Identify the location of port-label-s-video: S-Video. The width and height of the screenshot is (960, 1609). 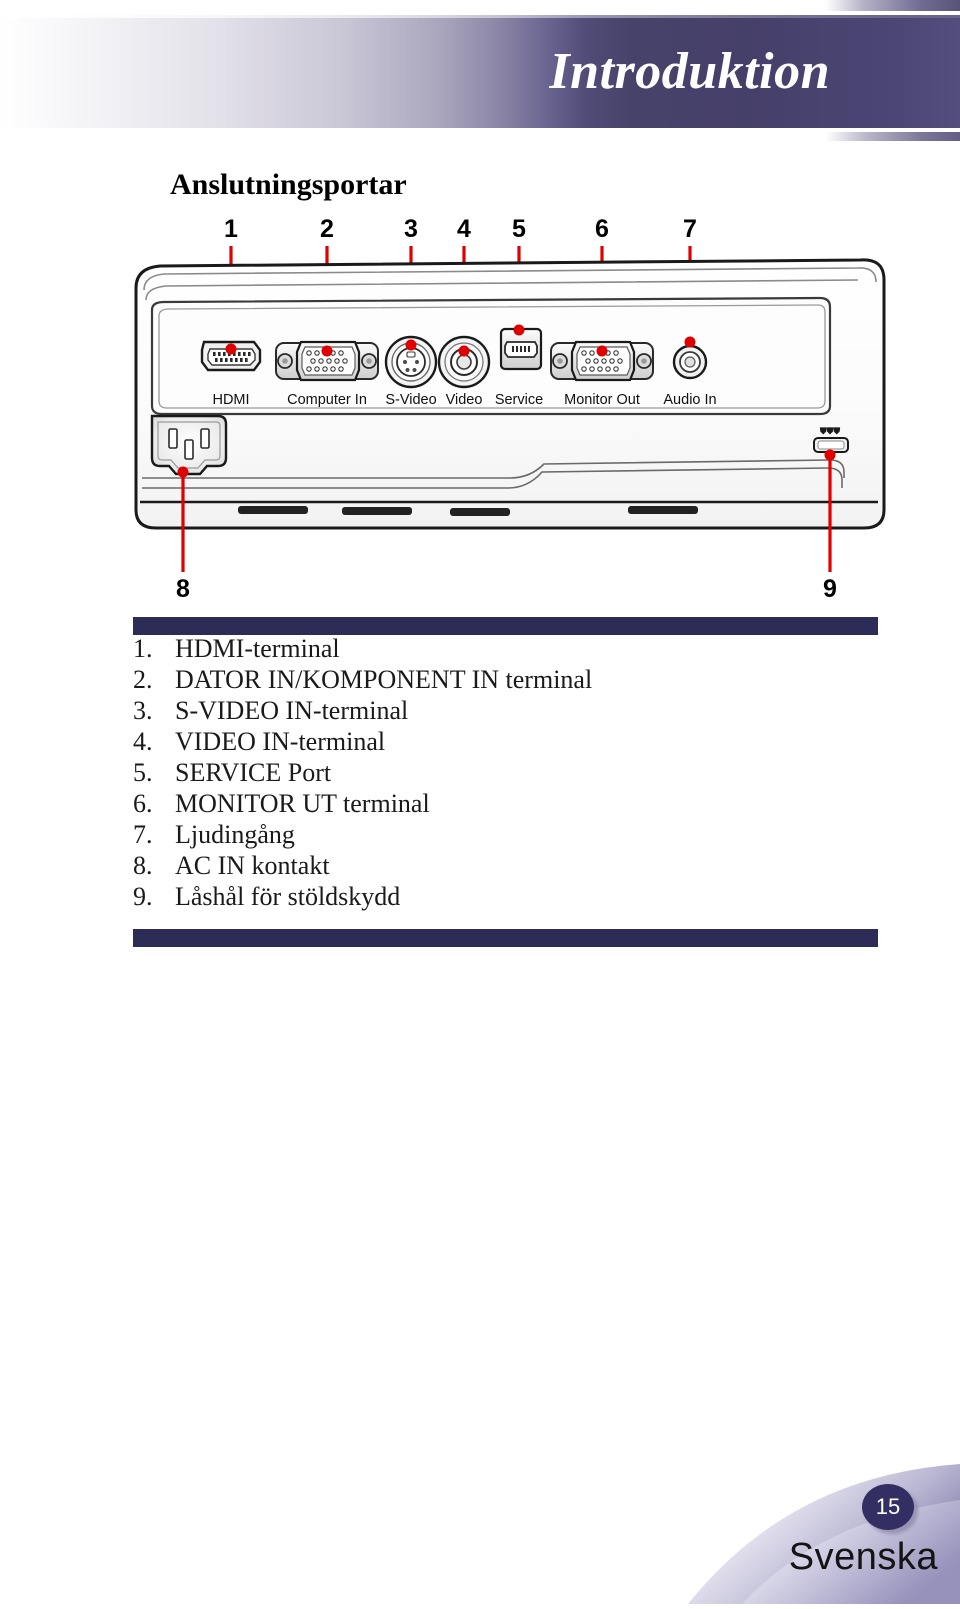
(410, 400).